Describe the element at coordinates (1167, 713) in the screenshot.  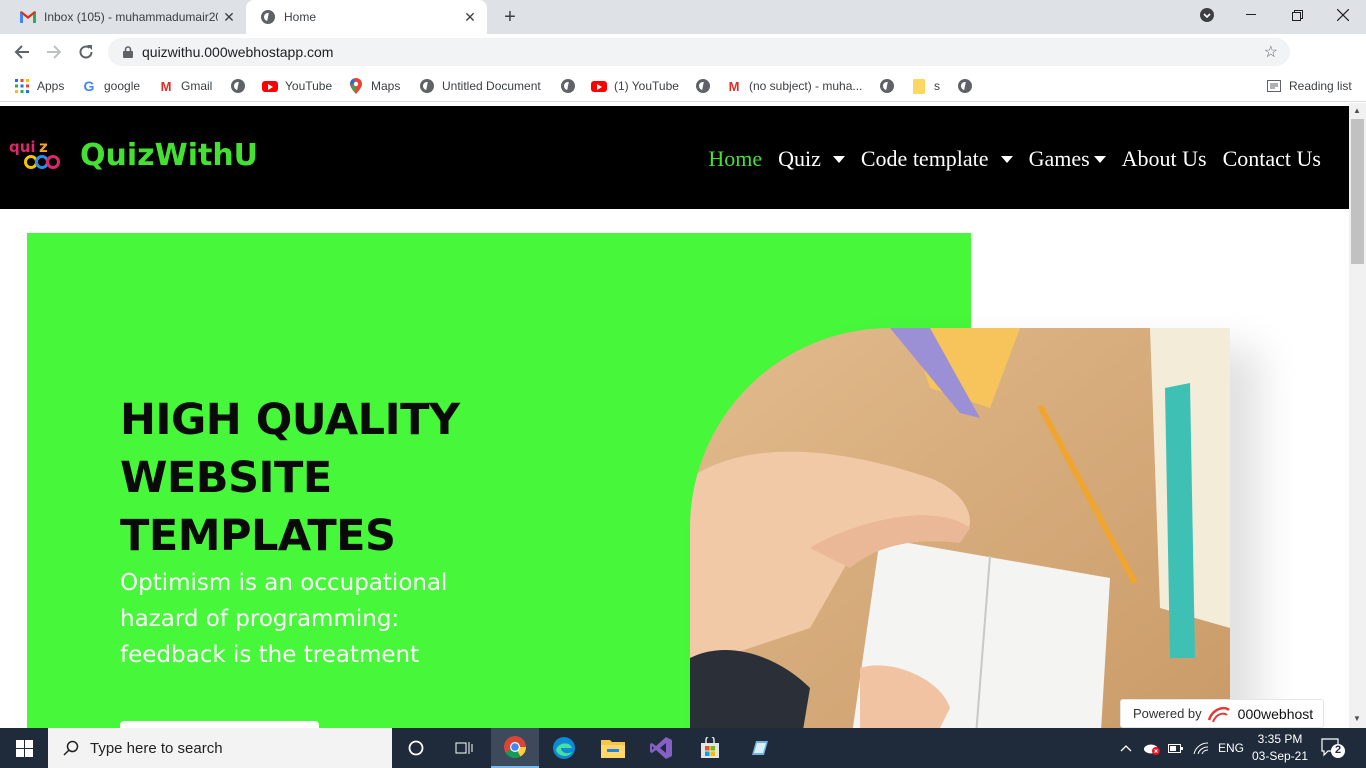
I see `powered-by-label: Powered by` at that location.